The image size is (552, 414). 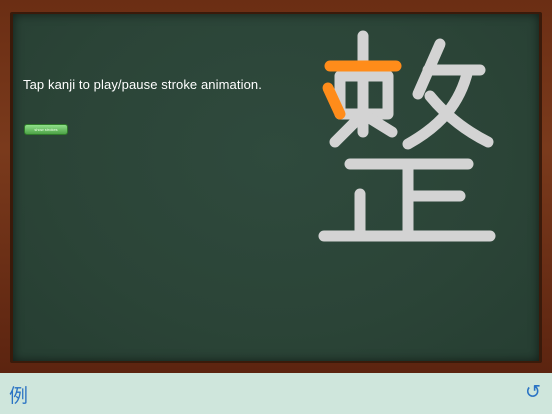 What do you see at coordinates (533, 392) in the screenshot?
I see `reset-button: ↺` at bounding box center [533, 392].